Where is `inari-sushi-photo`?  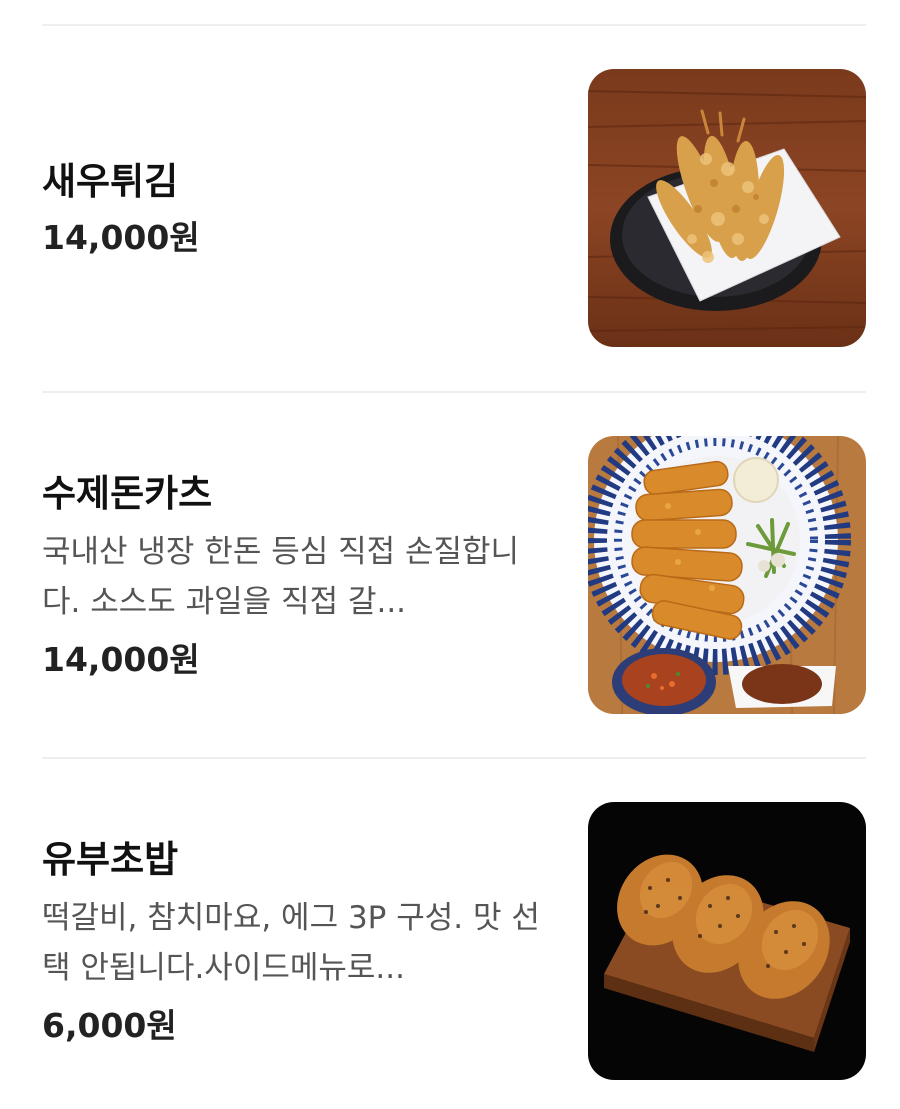 inari-sushi-photo is located at coordinates (727, 941).